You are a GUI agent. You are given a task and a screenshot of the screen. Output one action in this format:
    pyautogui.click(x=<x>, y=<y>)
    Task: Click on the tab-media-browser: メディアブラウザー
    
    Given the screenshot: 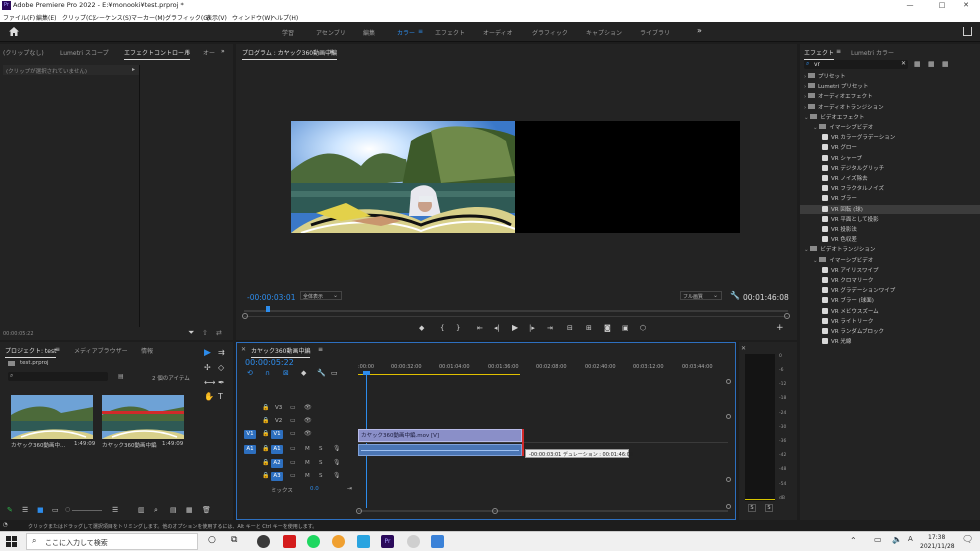 What is the action you would take?
    pyautogui.click(x=101, y=350)
    